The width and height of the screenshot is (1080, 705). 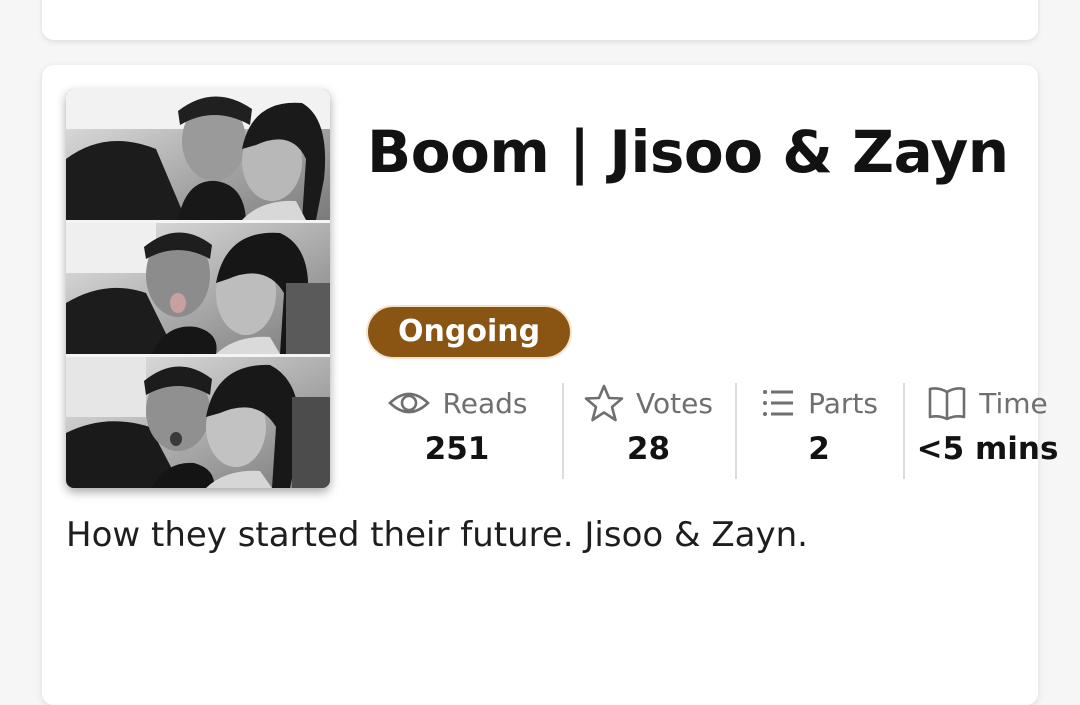 I want to click on stat-parts: Parts 2, so click(x=819, y=431).